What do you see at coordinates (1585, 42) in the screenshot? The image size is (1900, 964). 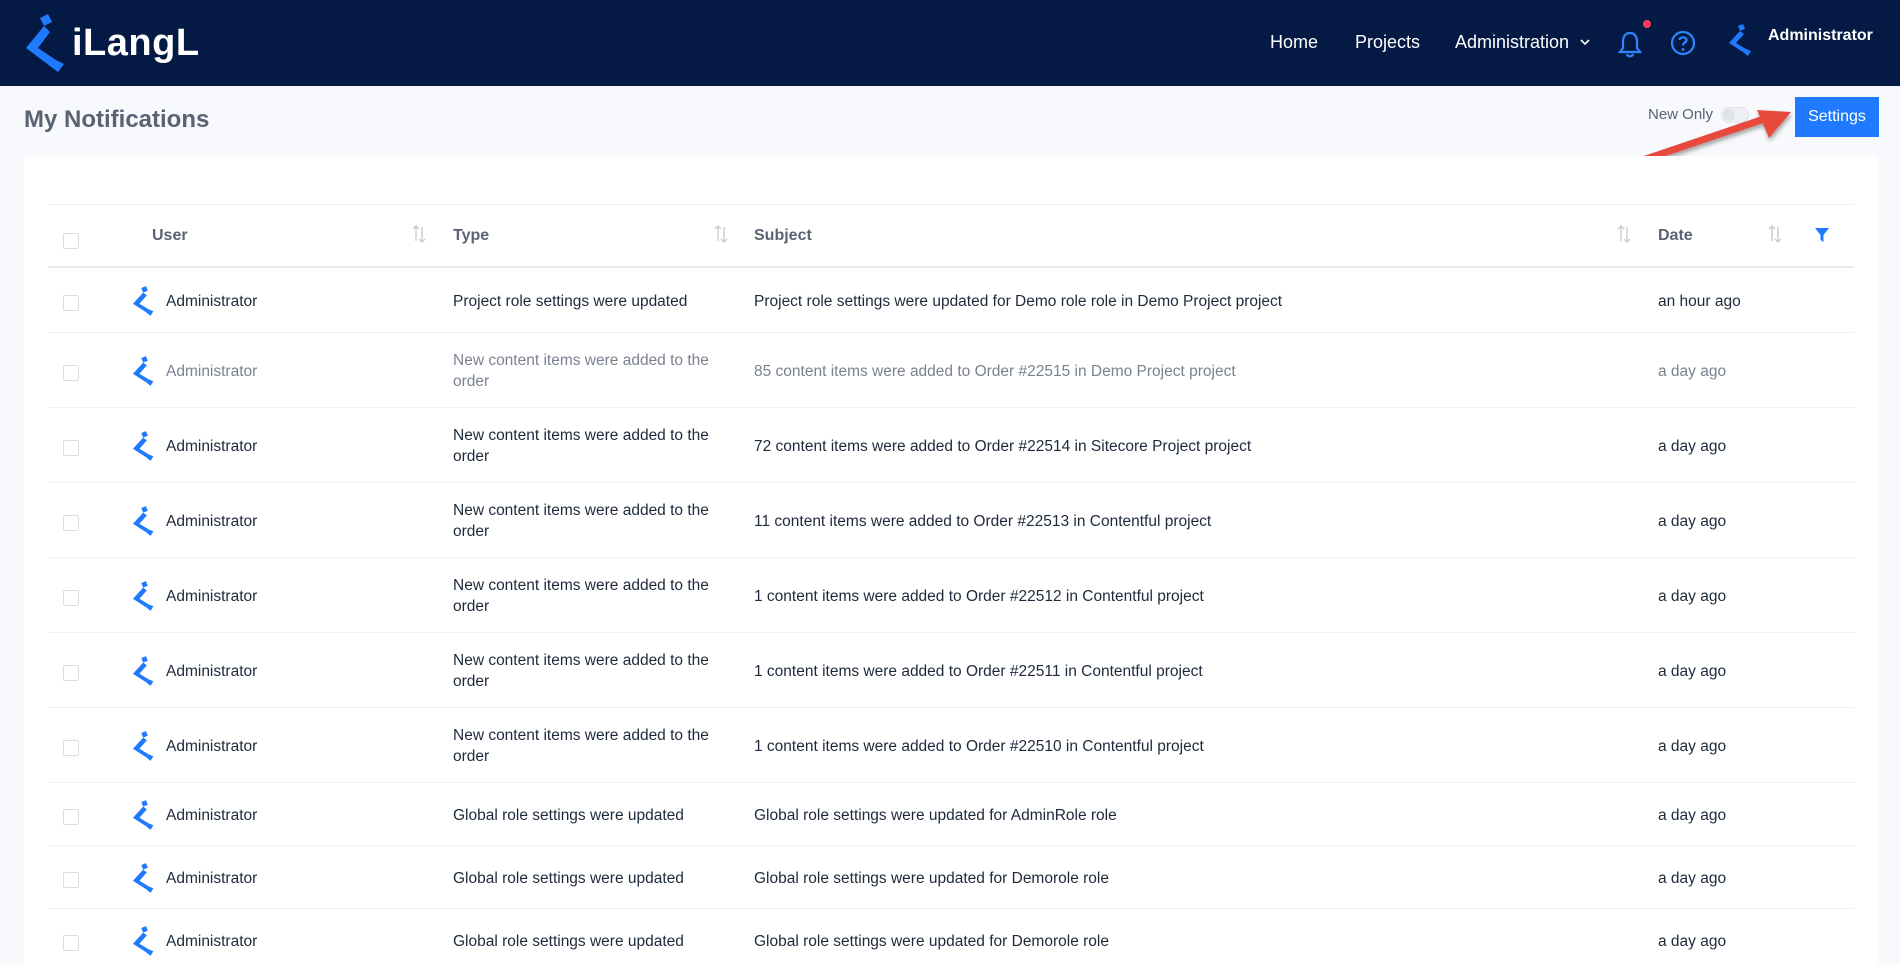 I see `chevron-down-icon` at bounding box center [1585, 42].